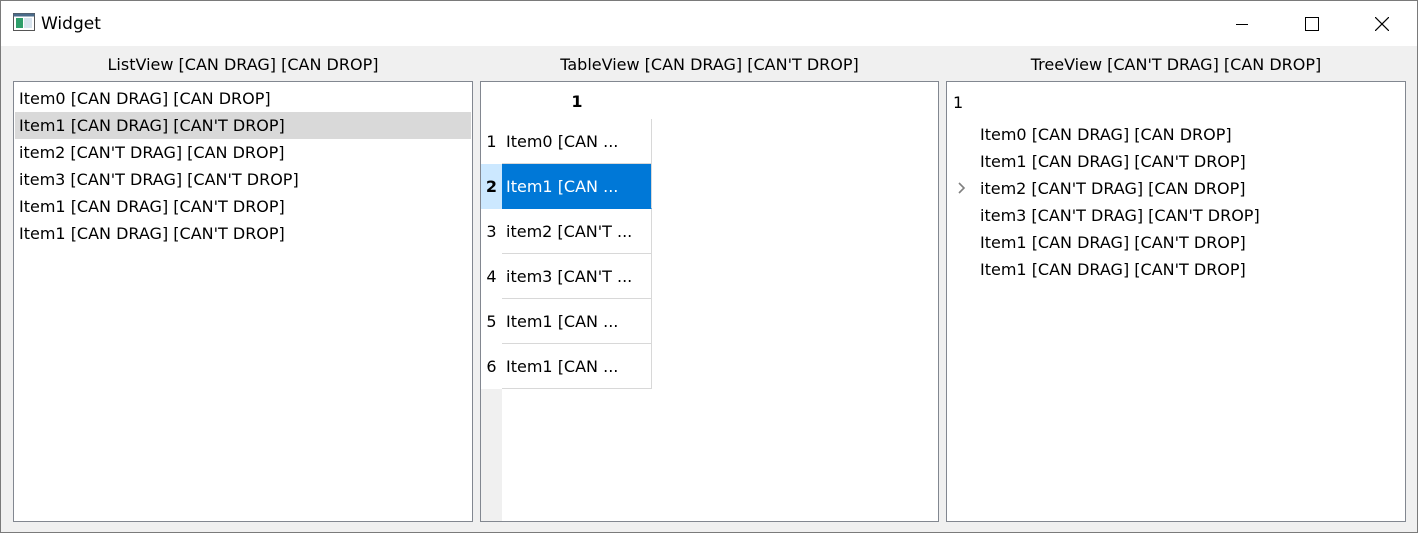 This screenshot has height=533, width=1418. I want to click on tree-item: item2 [CAN'T DRAG] [CAN DROP], so click(1113, 188).